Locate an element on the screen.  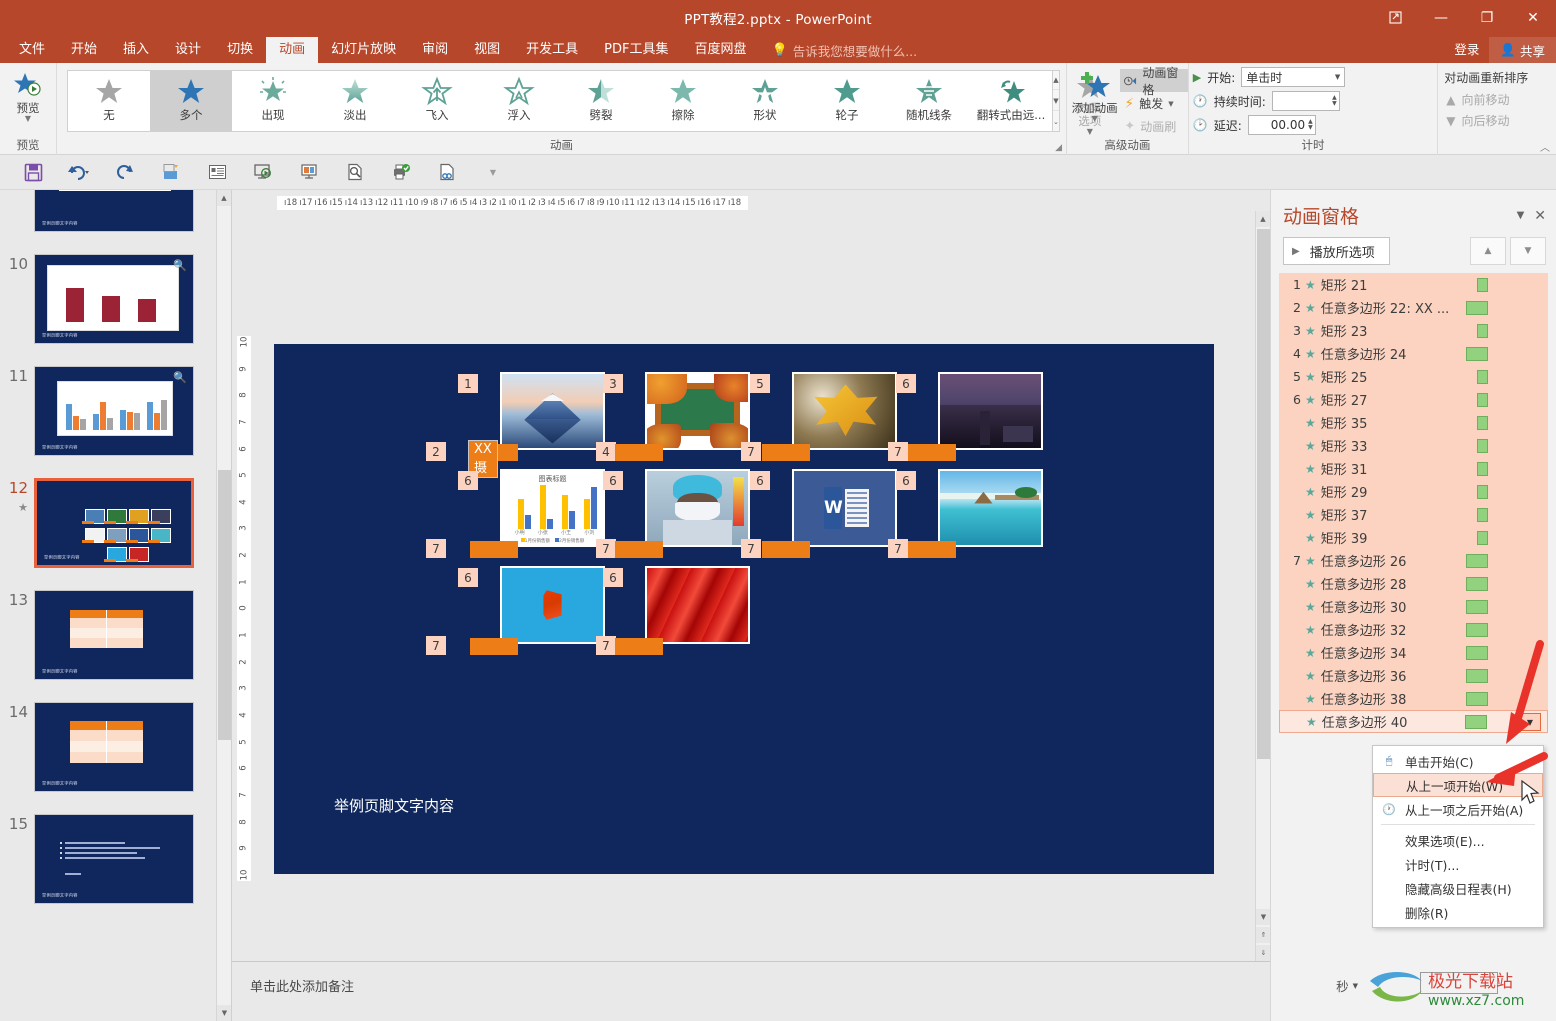
animation-dialog-launcher: ◢ is located at coordinates (1058, 148).